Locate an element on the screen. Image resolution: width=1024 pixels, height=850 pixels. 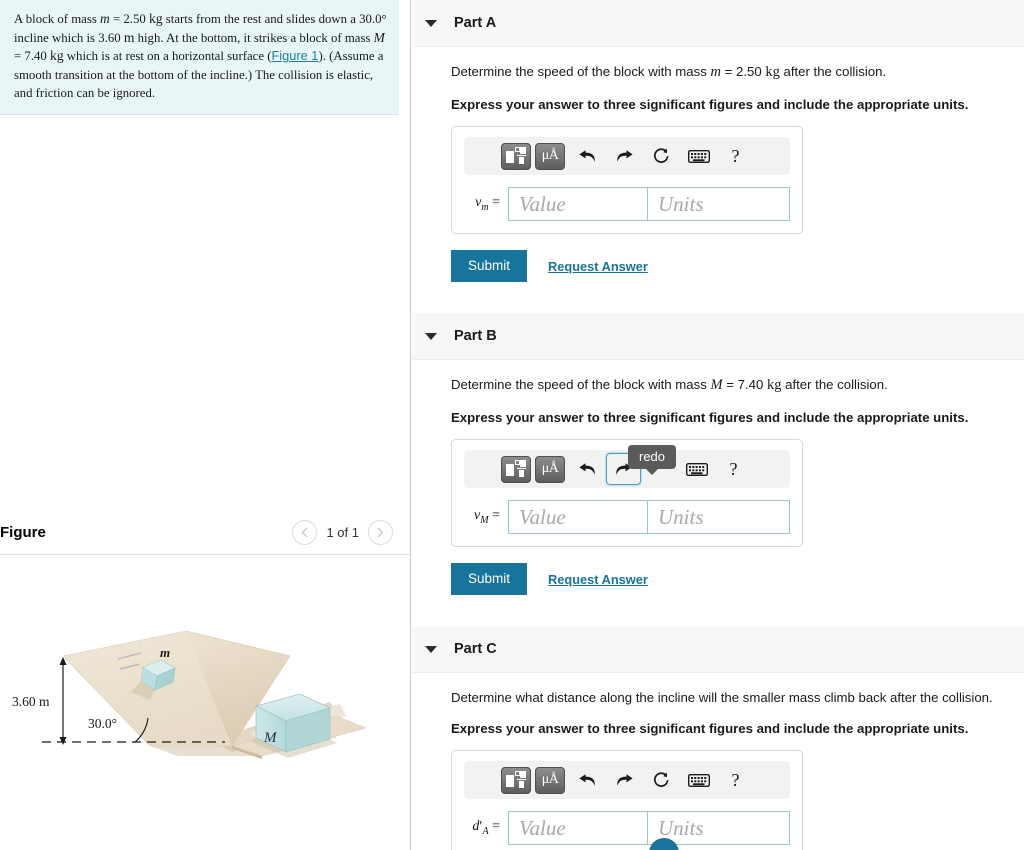
part-label: Part A is located at coordinates (475, 23).